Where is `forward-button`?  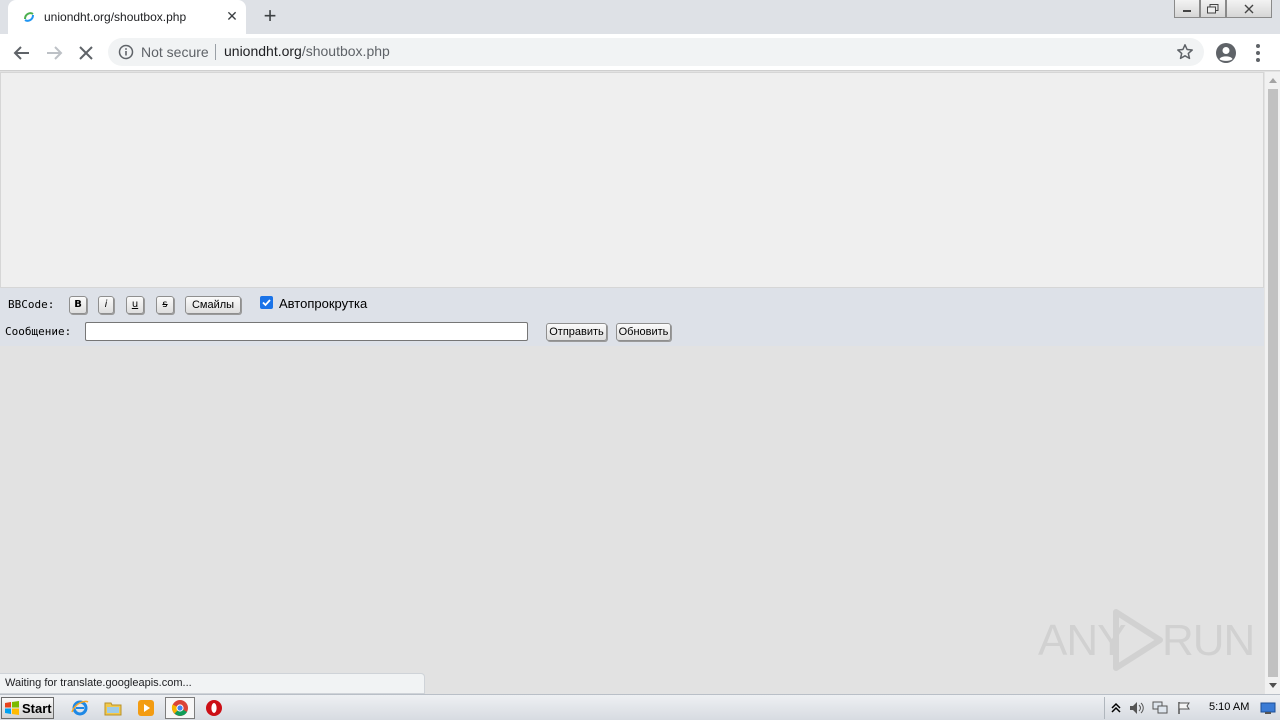 forward-button is located at coordinates (54, 53).